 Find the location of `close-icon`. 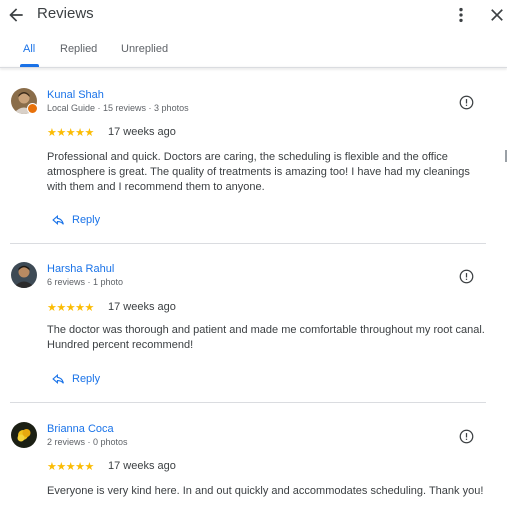

close-icon is located at coordinates (497, 15).